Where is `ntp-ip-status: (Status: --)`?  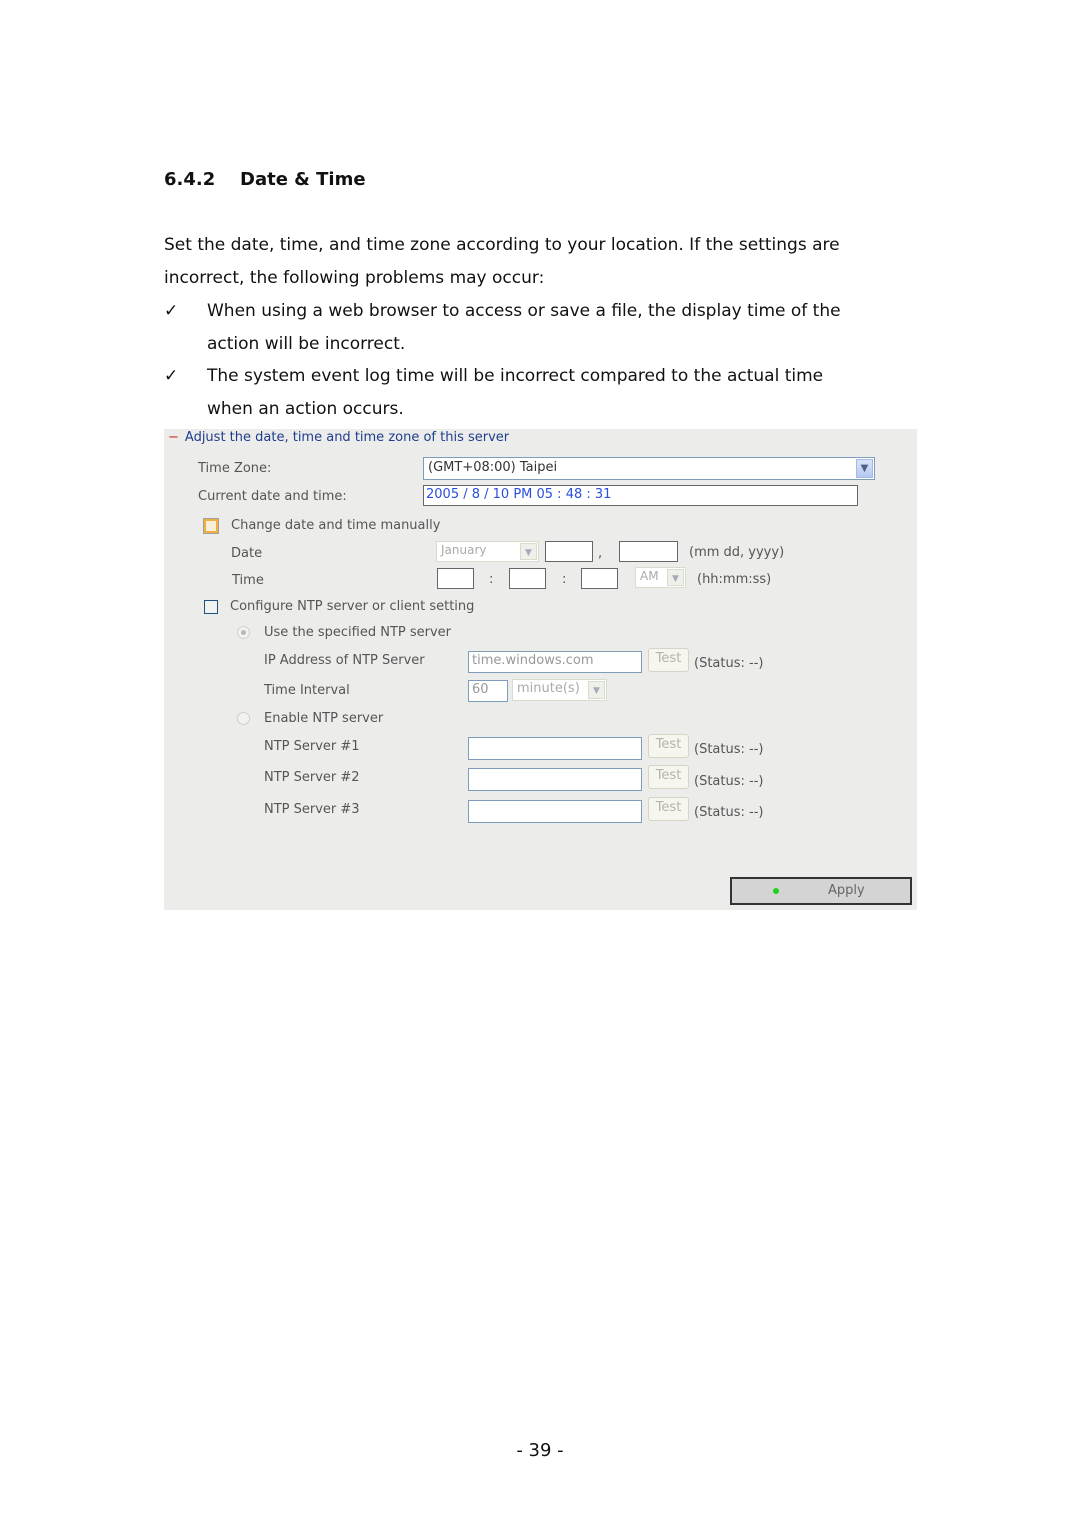
ntp-ip-status: (Status: --) is located at coordinates (729, 663).